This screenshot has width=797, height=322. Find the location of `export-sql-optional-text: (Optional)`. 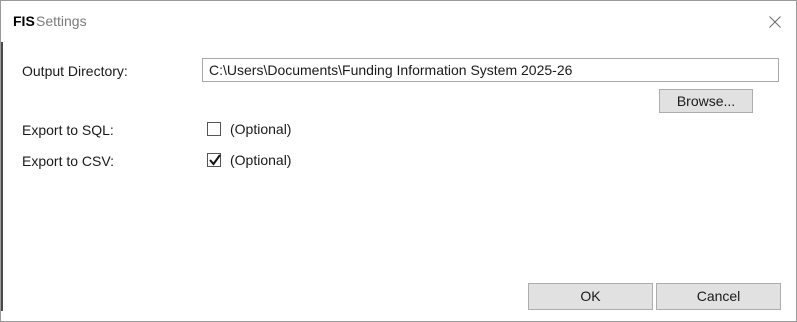

export-sql-optional-text: (Optional) is located at coordinates (261, 129).